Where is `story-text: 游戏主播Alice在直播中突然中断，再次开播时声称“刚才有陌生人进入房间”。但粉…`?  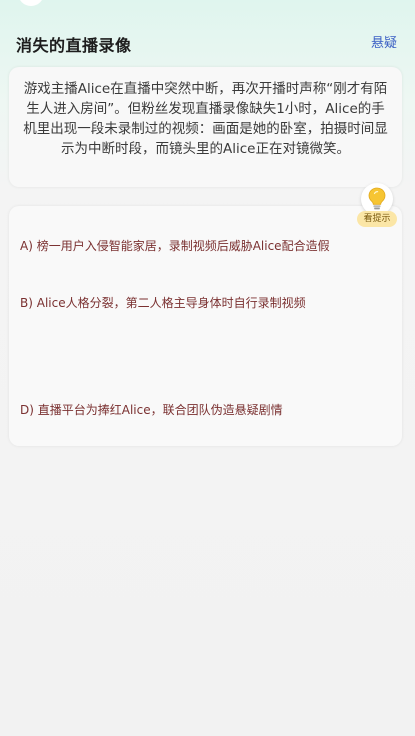
story-text: 游戏主播Alice在直播中突然中断，再次开播时声称“刚才有陌生人进入房间”。但粉… is located at coordinates (205, 119).